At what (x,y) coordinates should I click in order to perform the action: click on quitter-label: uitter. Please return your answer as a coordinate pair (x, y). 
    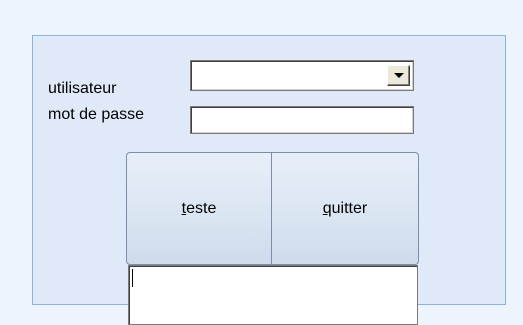
    Looking at the image, I should click on (349, 208).